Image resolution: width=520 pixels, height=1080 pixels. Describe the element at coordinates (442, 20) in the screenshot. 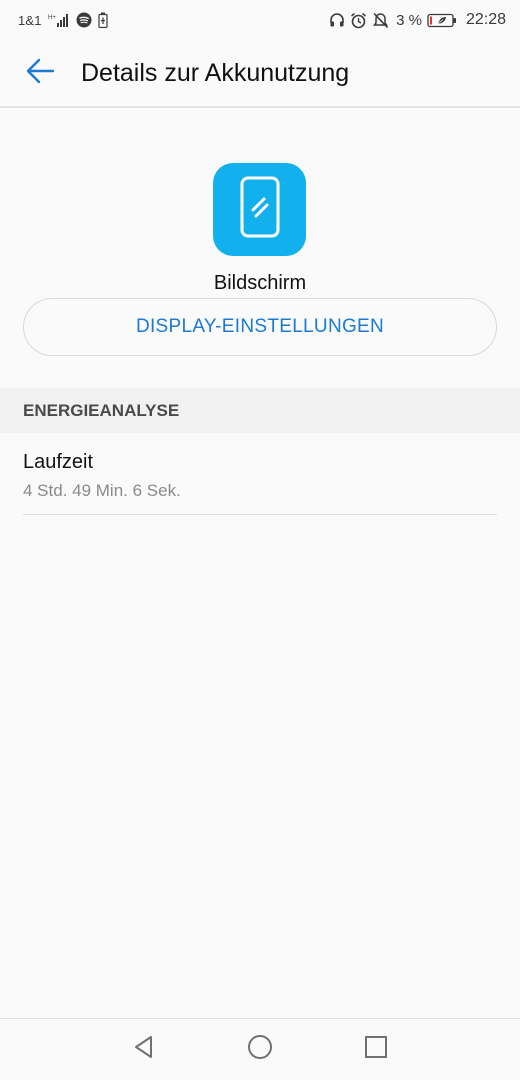

I see `battery-icon` at that location.